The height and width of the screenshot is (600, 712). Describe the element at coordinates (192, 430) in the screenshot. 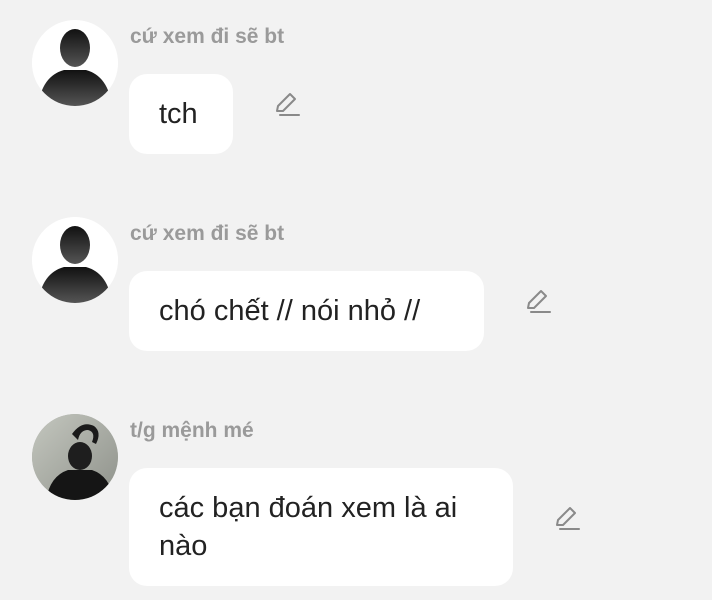

I see `sender-name: t/g mệnh mé` at that location.